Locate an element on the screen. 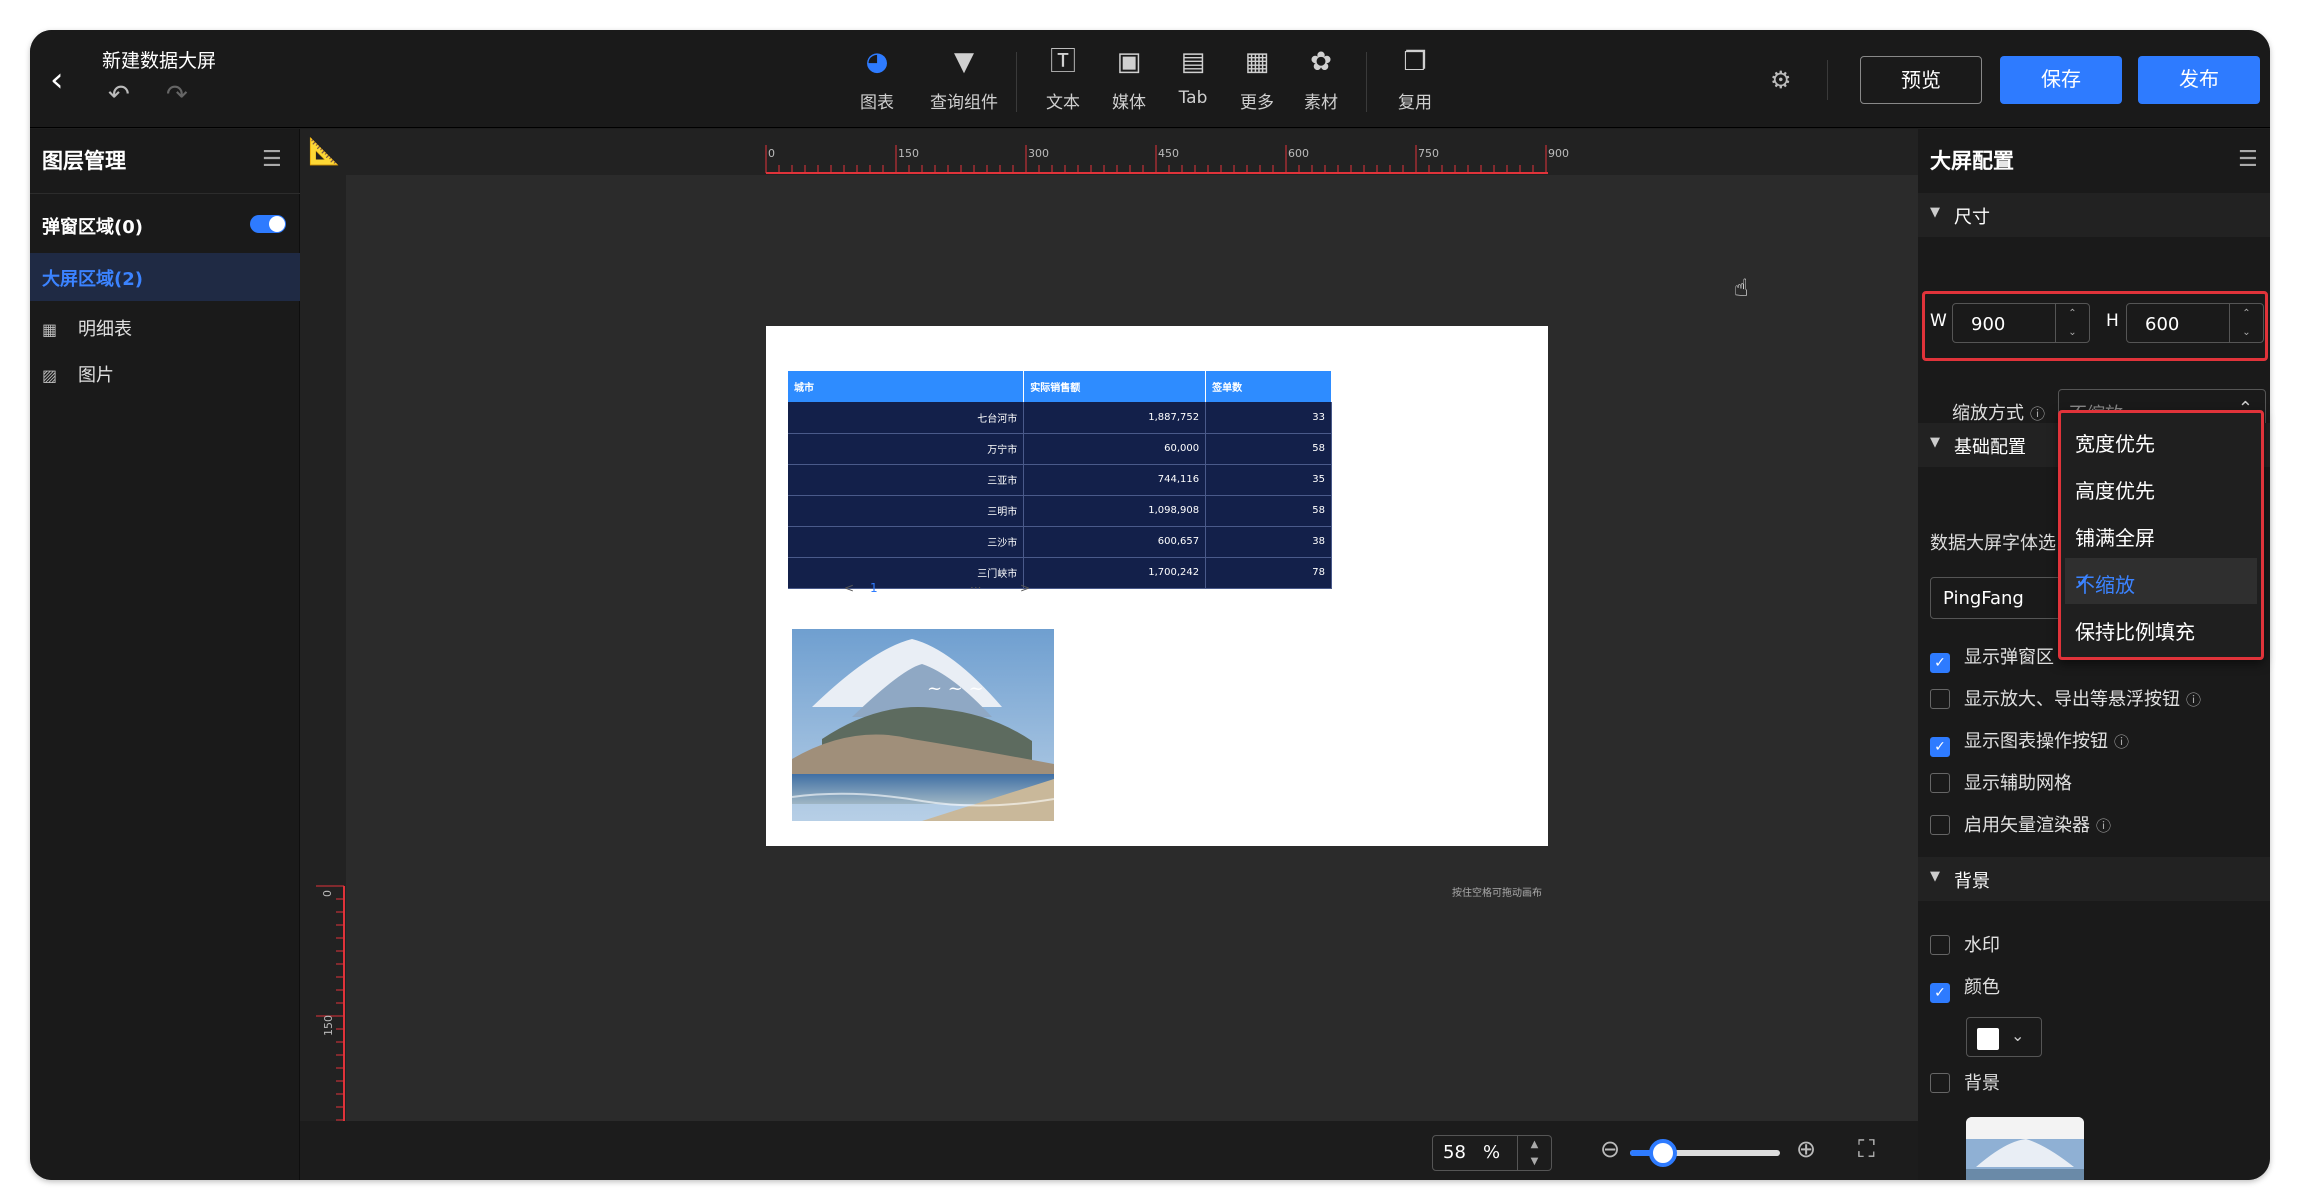 This screenshot has width=2300, height=1197. redo-icon: ↷ is located at coordinates (177, 95).